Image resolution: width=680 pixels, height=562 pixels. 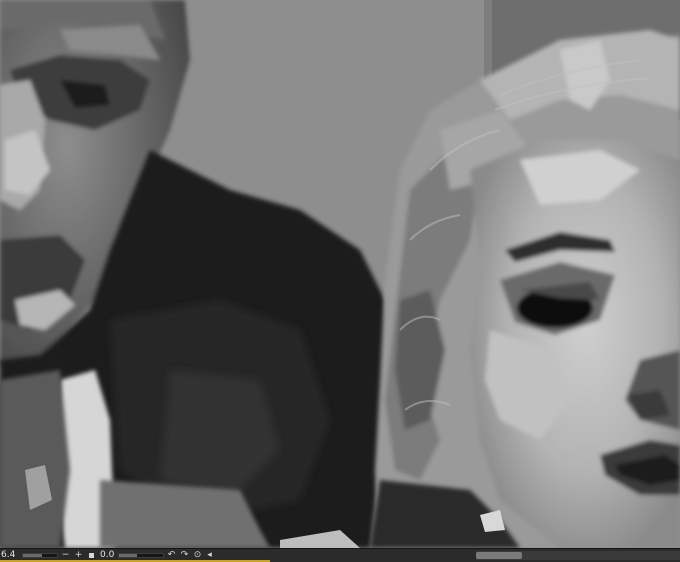 What do you see at coordinates (578, 555) in the screenshot?
I see `horizontal-scrollbar` at bounding box center [578, 555].